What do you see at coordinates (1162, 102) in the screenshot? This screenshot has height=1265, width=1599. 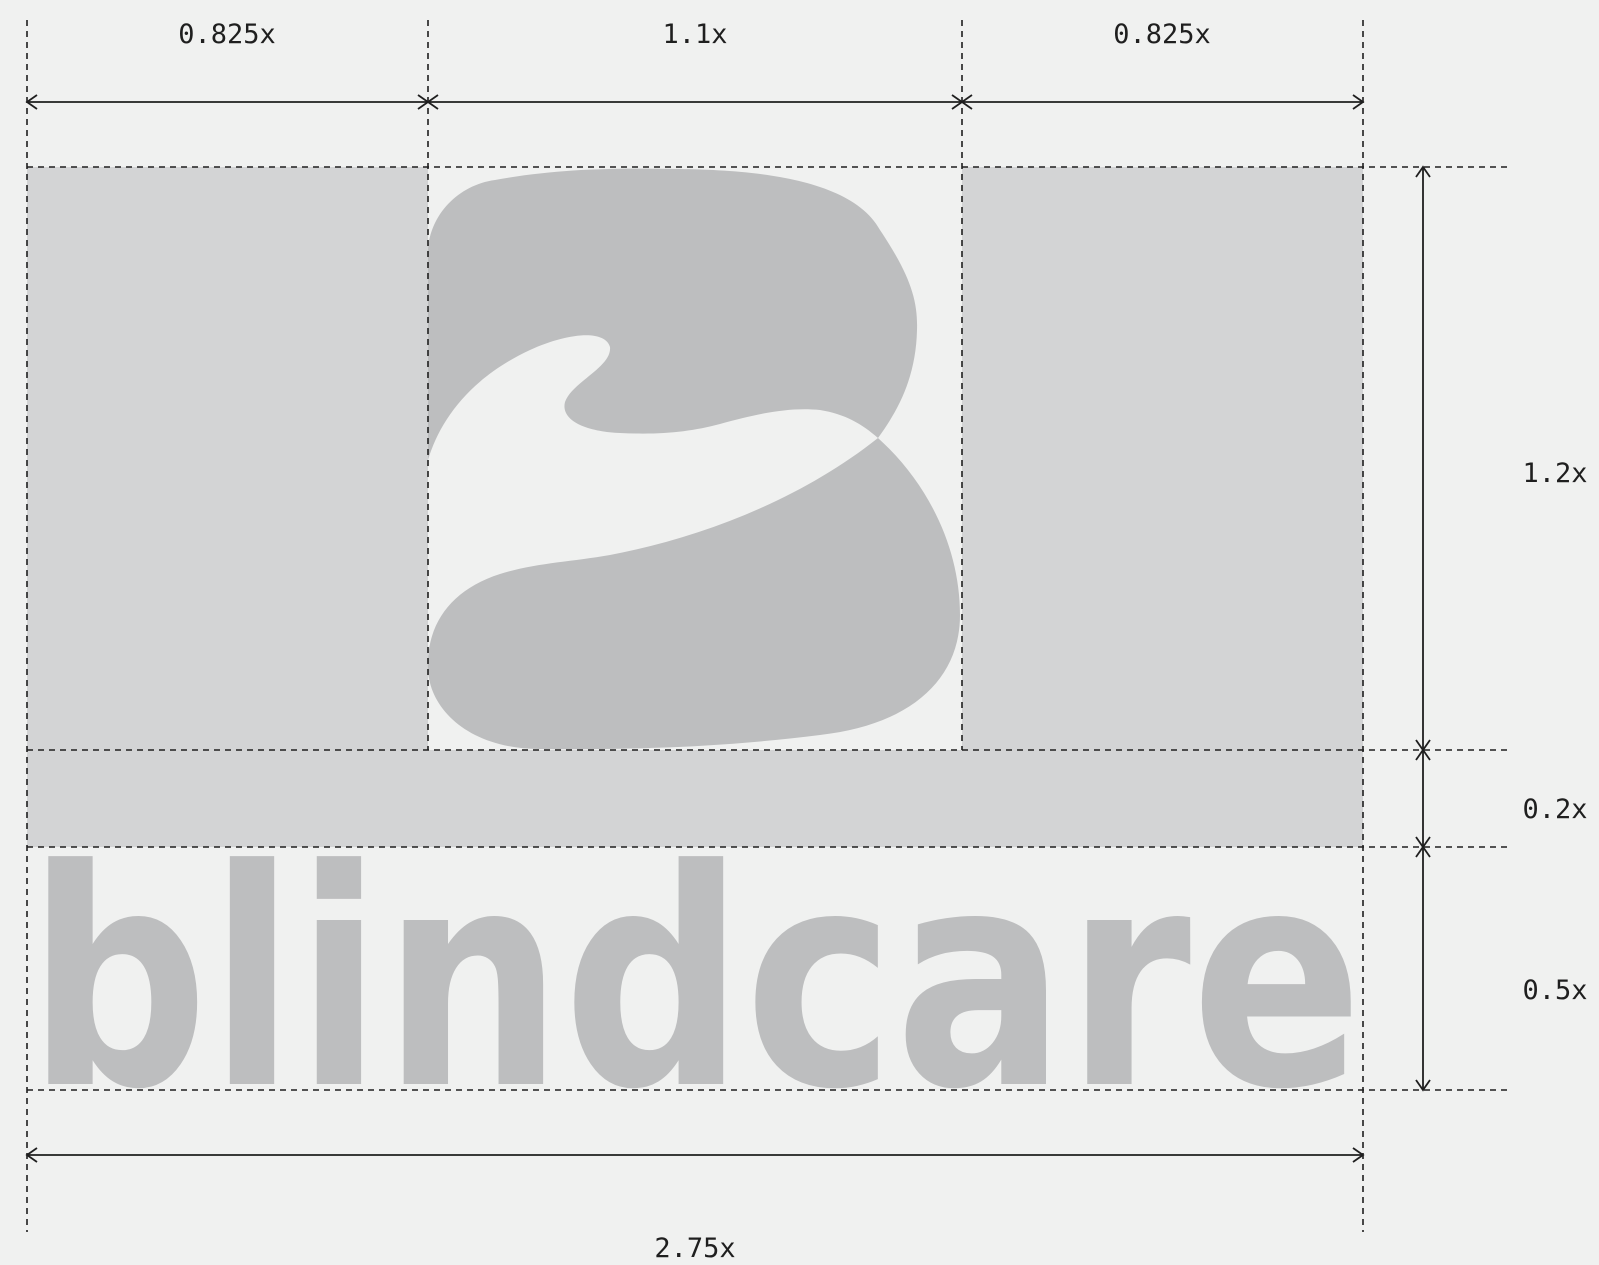 I see `arrow-top-right` at bounding box center [1162, 102].